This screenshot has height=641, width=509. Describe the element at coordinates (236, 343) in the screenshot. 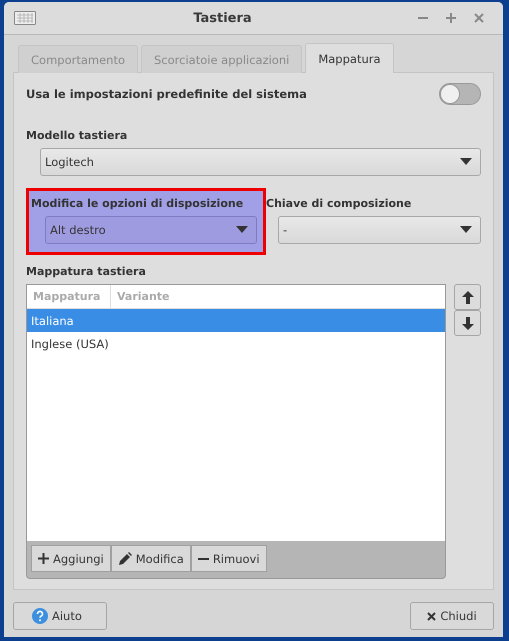

I see `list-row: Inglese (USA)` at that location.